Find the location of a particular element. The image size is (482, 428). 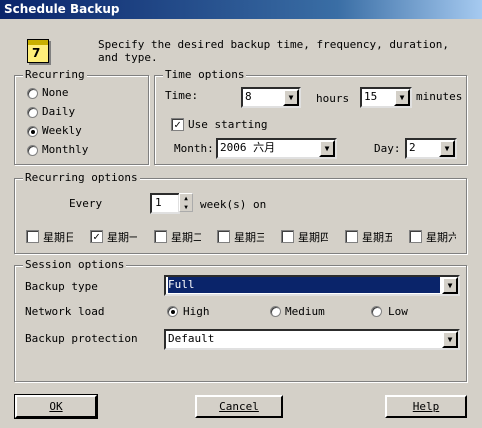

minutes-combo: 15 ▼ is located at coordinates (386, 97).